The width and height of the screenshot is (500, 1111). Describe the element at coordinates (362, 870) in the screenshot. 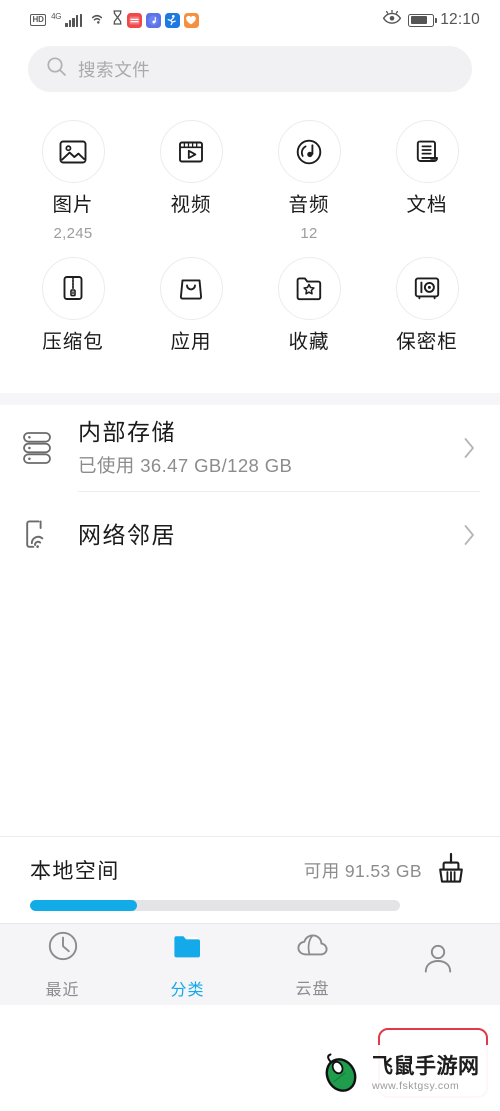

I see `local-space-available: 可用 91.53 GB` at that location.